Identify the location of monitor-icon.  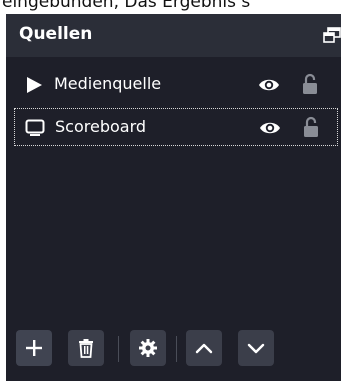
(35, 127).